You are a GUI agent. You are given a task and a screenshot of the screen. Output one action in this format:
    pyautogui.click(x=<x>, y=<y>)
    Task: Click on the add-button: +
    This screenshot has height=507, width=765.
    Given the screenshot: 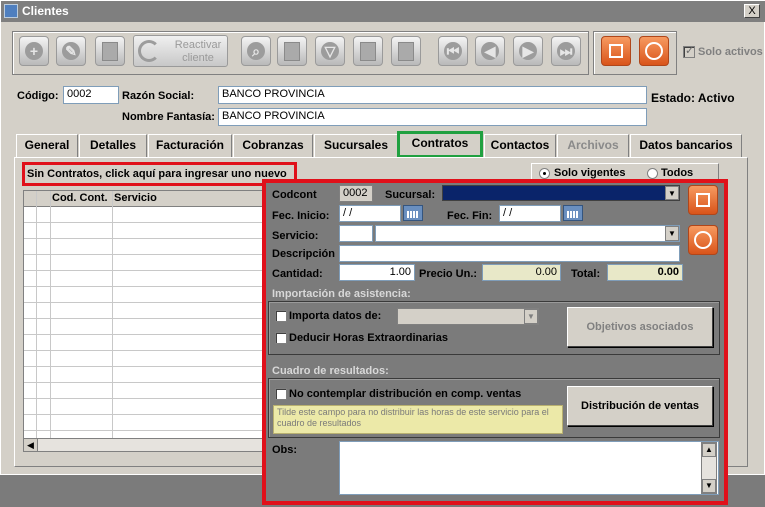 What is the action you would take?
    pyautogui.click(x=34, y=51)
    